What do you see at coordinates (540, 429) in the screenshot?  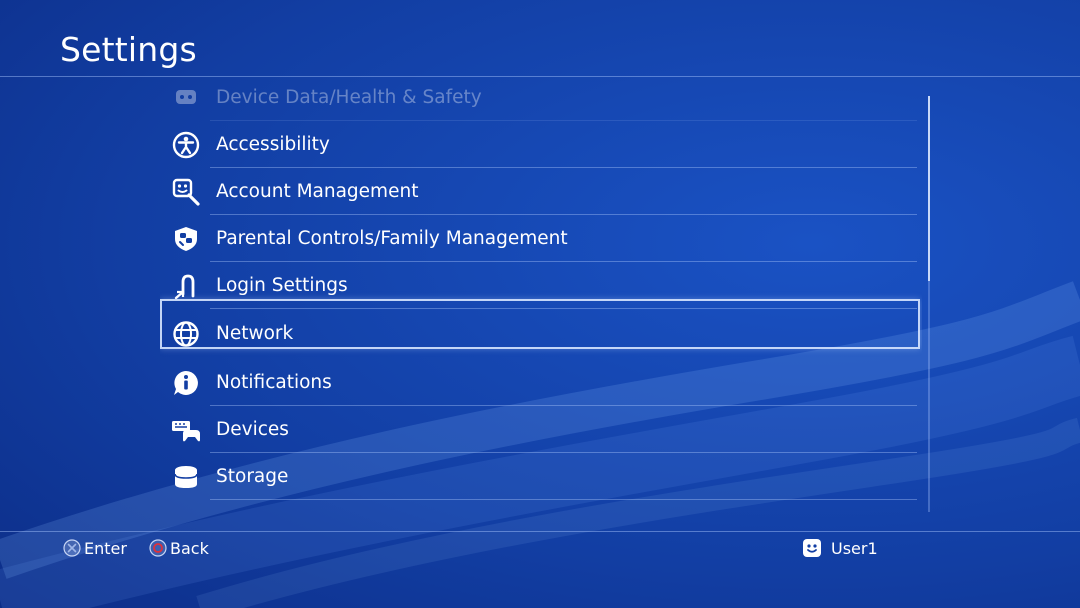 I see `settings-item-devices: Devices` at bounding box center [540, 429].